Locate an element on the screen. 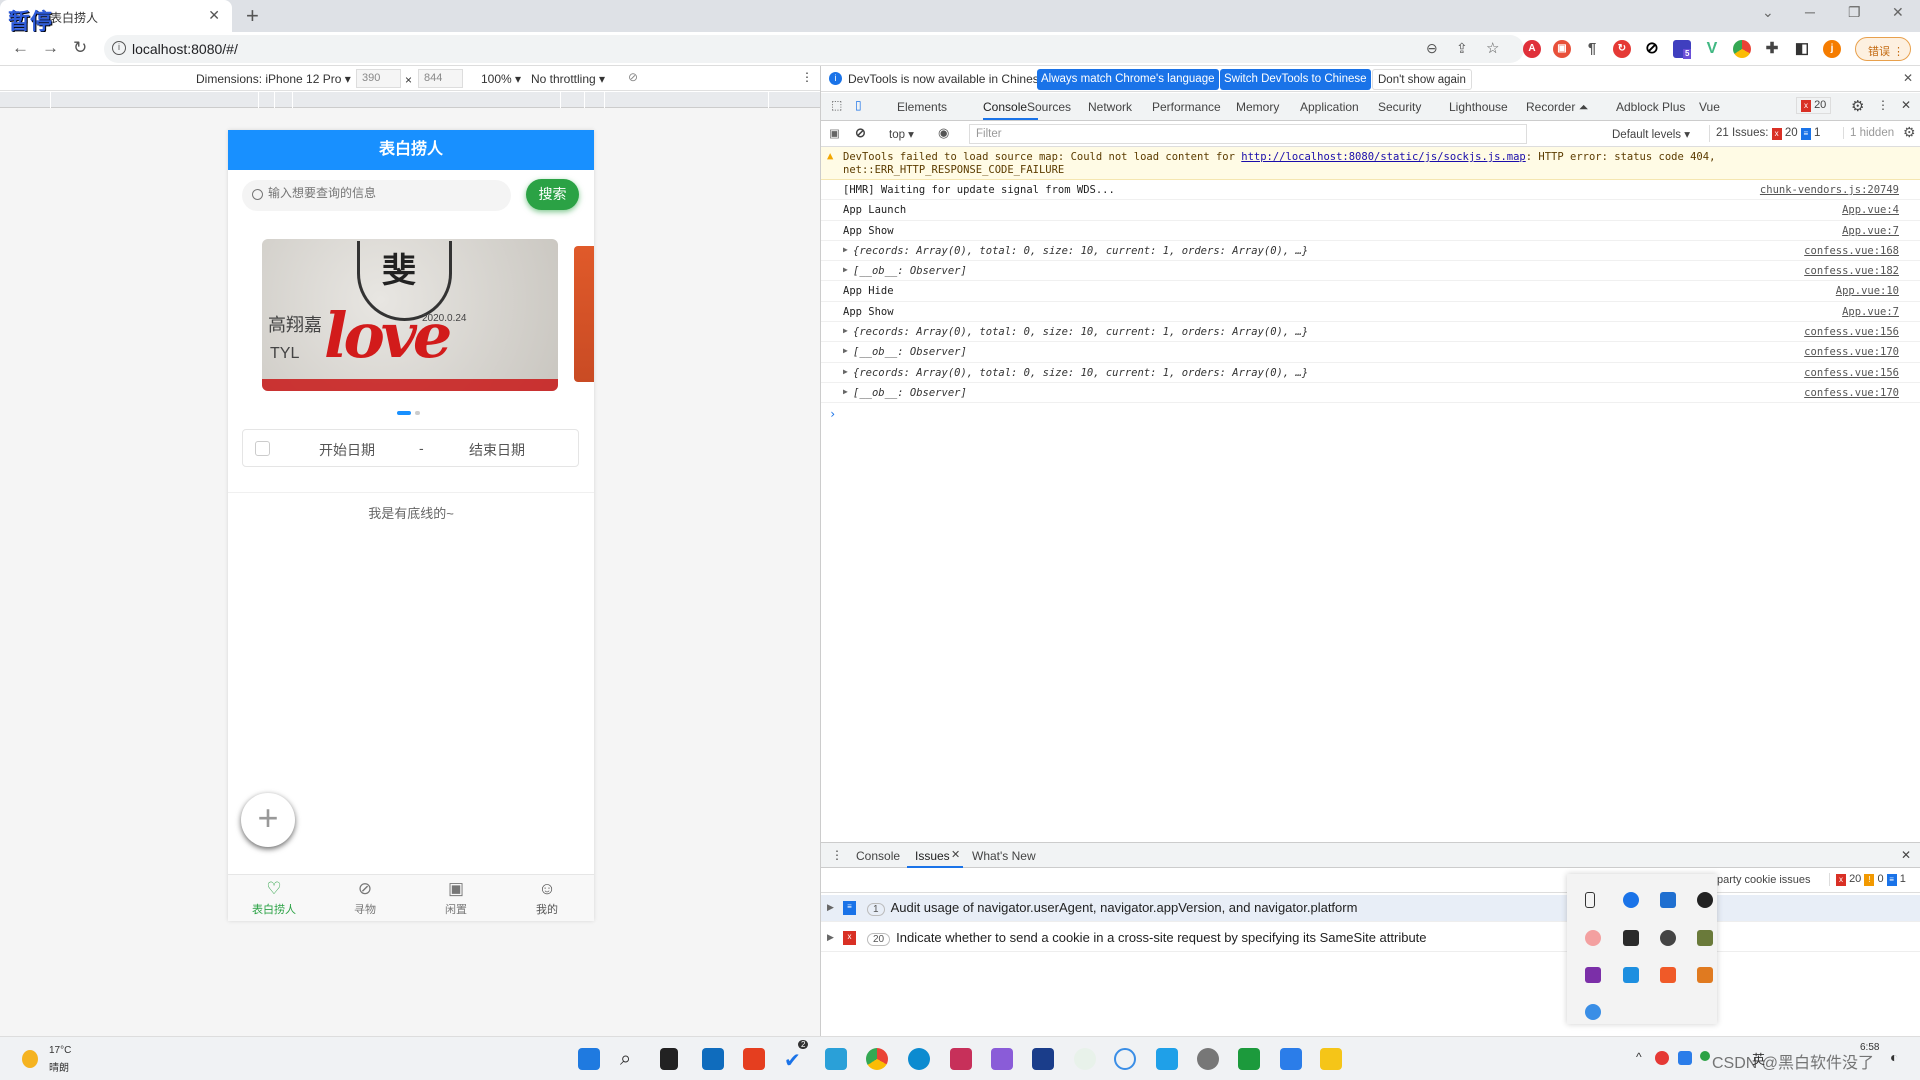 This screenshot has width=1920, height=1080. tab-elements: Elements is located at coordinates (922, 107).